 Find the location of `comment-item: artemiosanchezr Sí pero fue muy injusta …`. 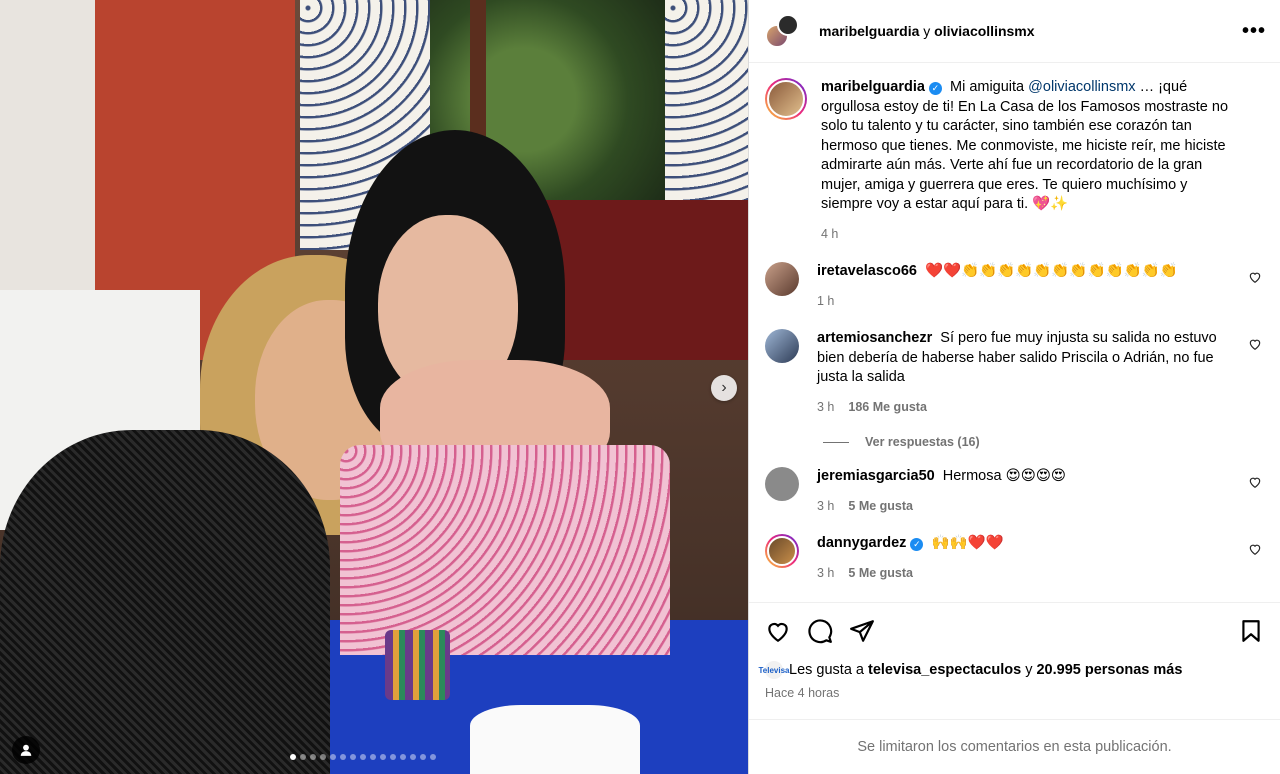

comment-item: artemiosanchezr Sí pero fue muy injusta … is located at coordinates (1014, 373).